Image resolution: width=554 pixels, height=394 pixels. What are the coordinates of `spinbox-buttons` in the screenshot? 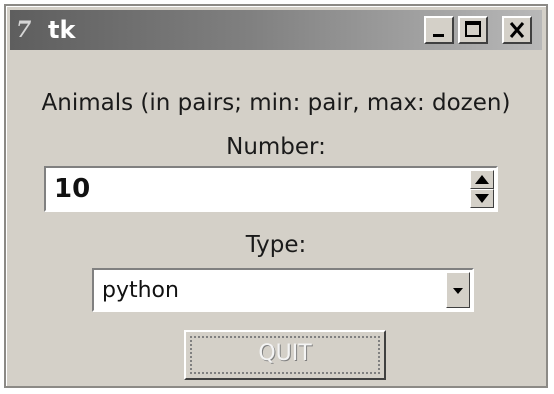 It's located at (482, 189).